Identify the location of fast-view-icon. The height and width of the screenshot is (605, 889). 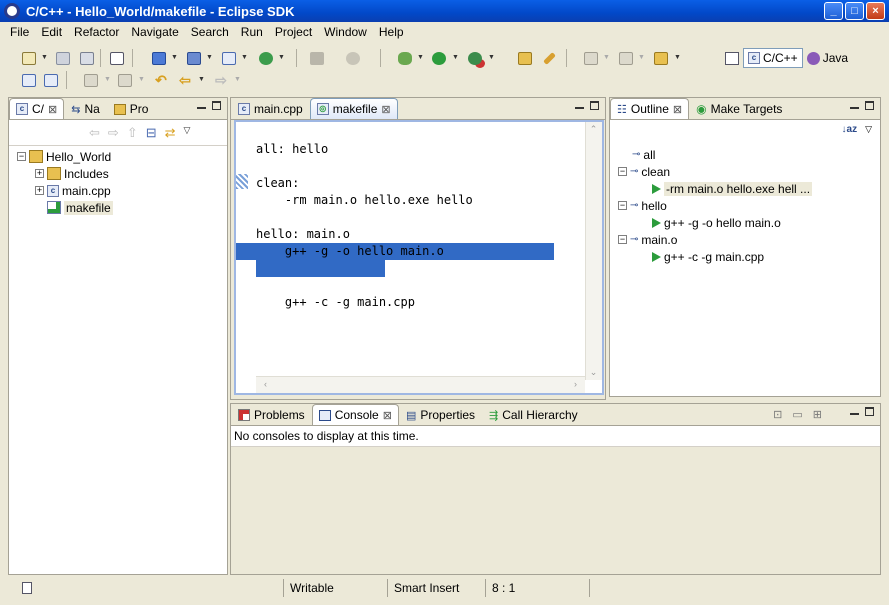
(27, 588).